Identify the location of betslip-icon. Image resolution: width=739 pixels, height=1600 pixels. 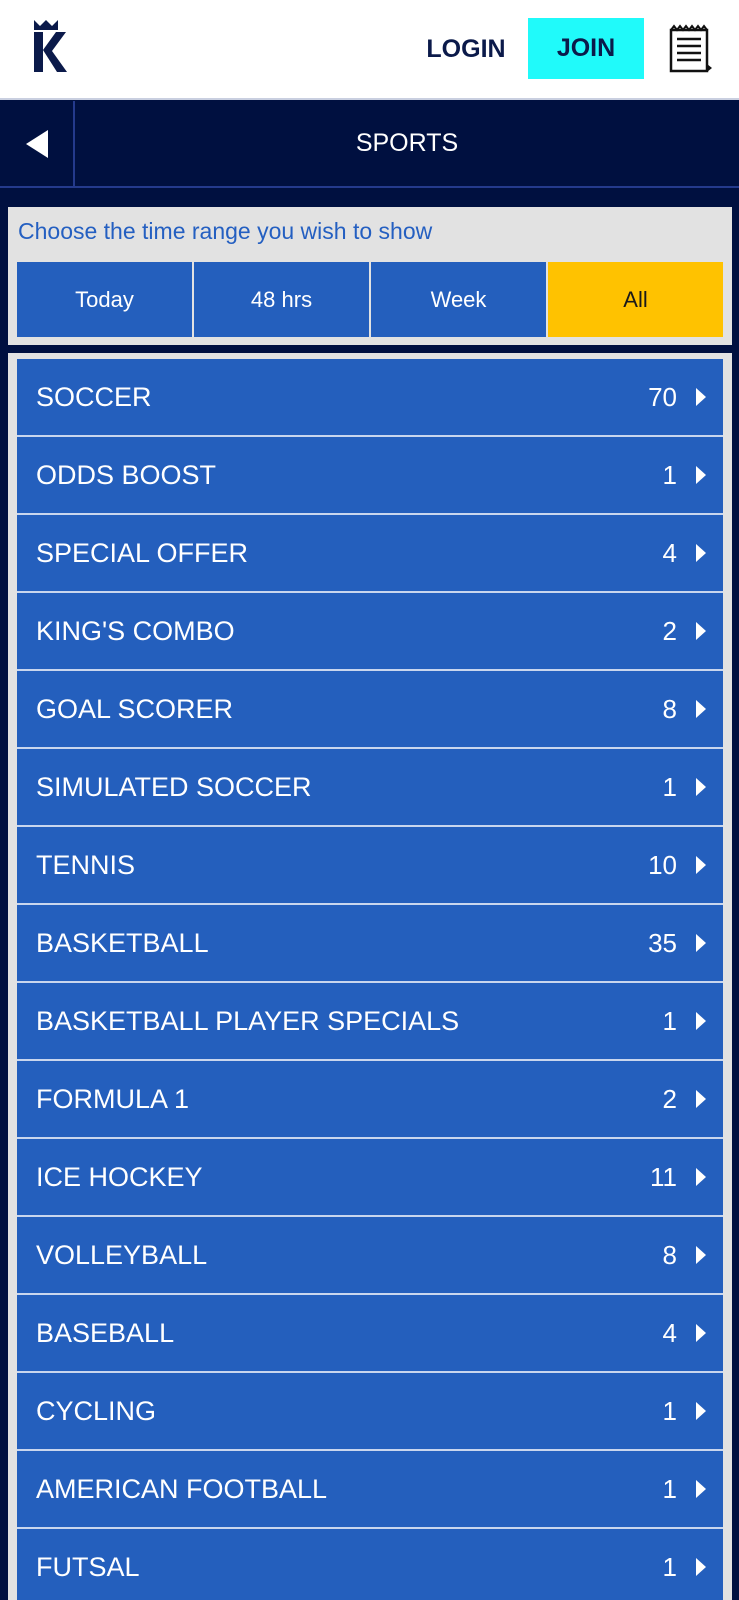
(690, 49).